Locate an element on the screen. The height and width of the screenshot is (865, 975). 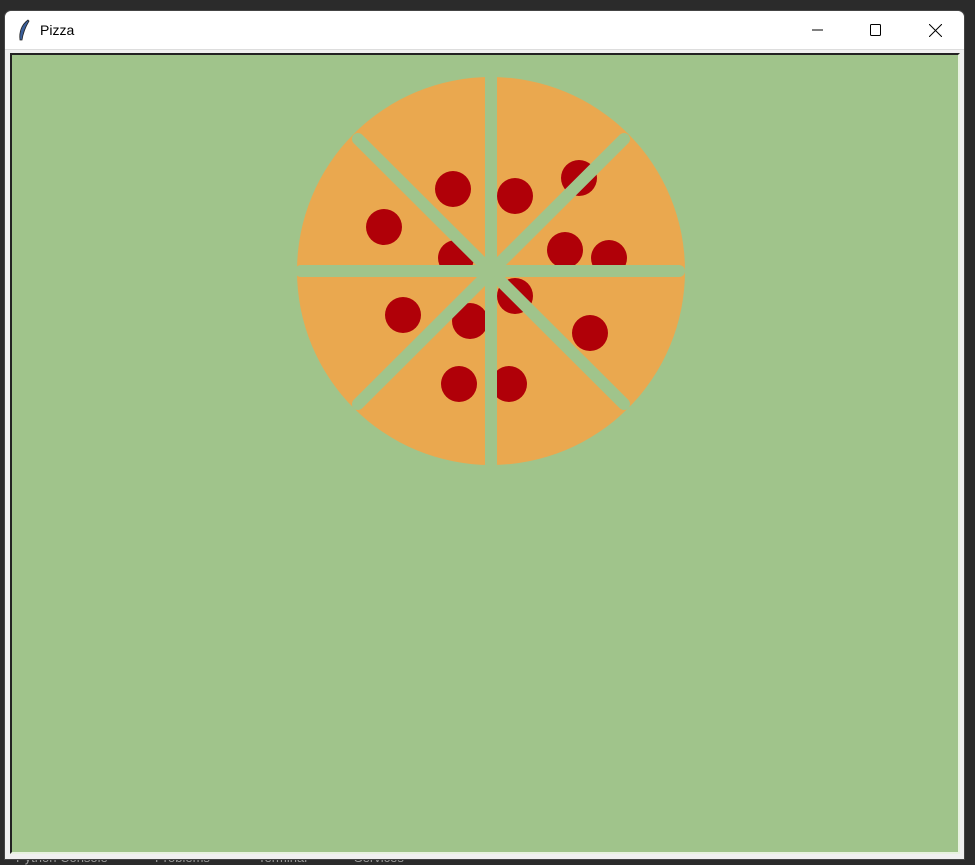
maximize-icon is located at coordinates (875, 30).